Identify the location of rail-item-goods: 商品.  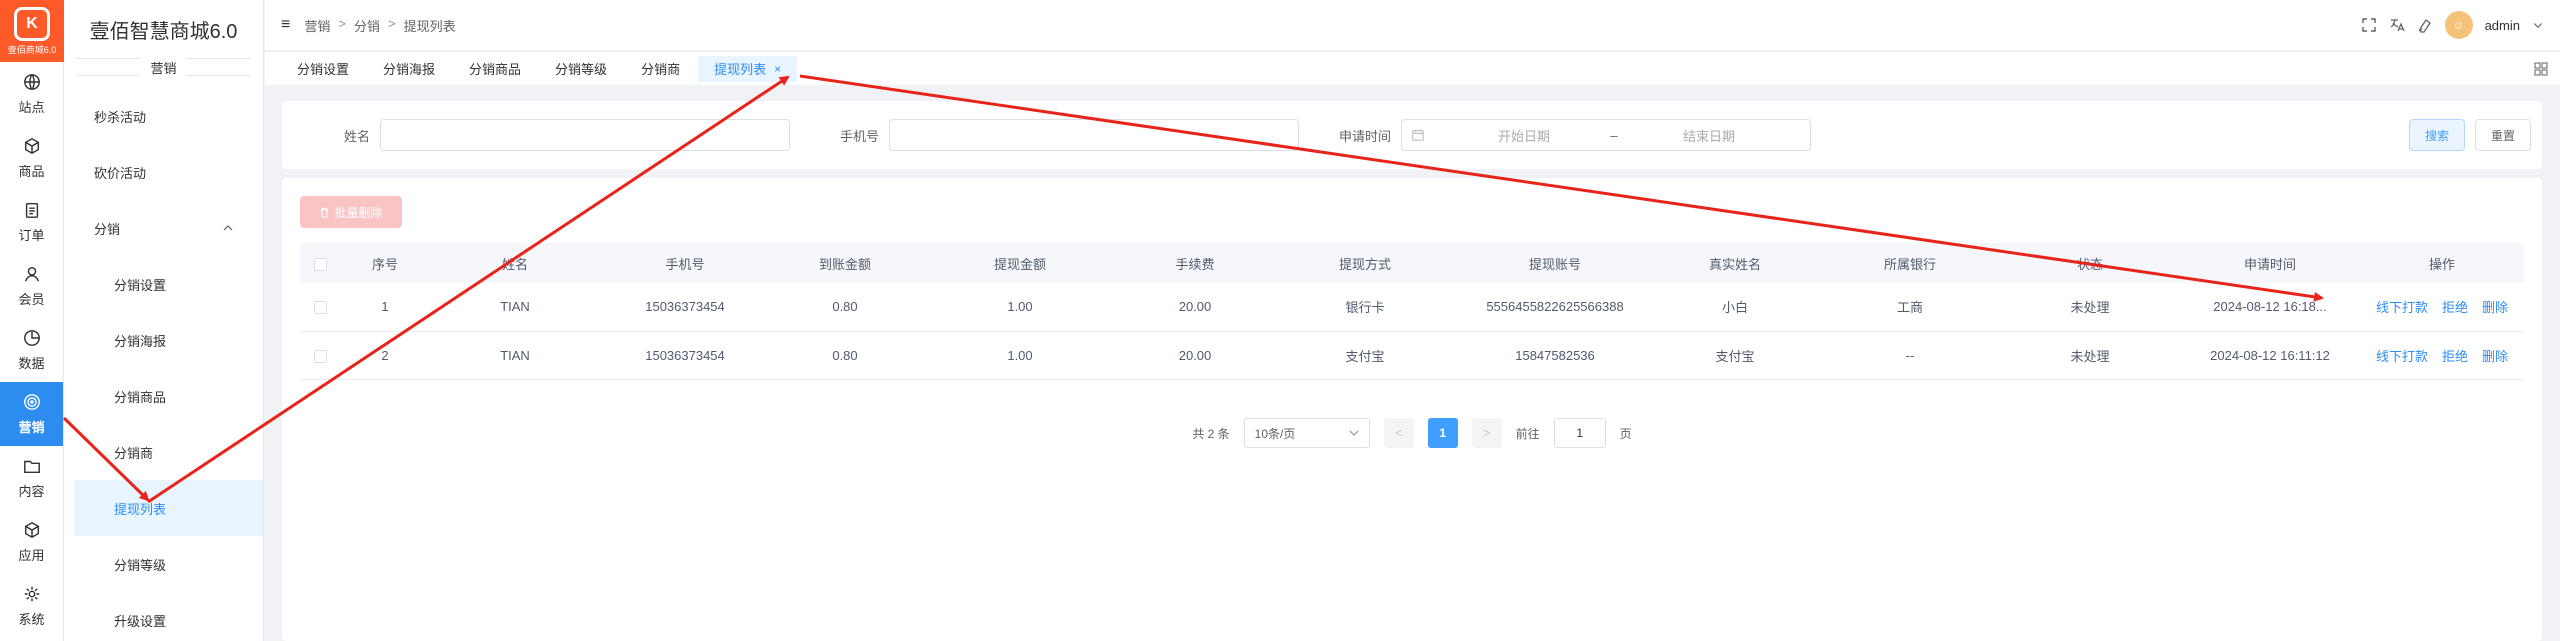
(31, 158).